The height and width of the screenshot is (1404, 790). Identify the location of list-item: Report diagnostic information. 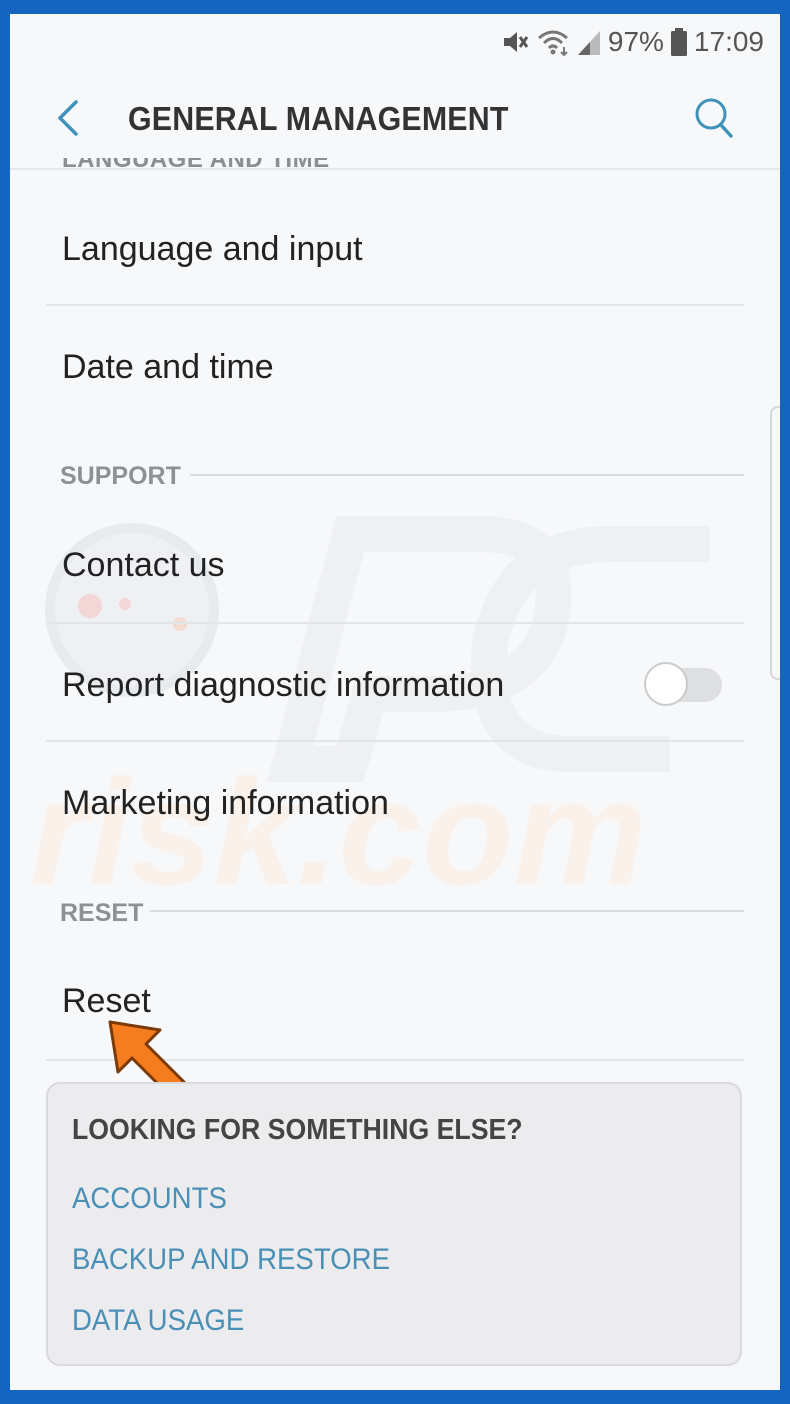
(395, 682).